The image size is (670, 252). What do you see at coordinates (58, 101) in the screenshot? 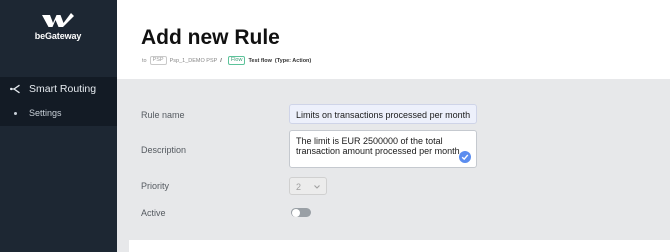
I see `nav-section-smart-routing: Smart Routing Settings` at bounding box center [58, 101].